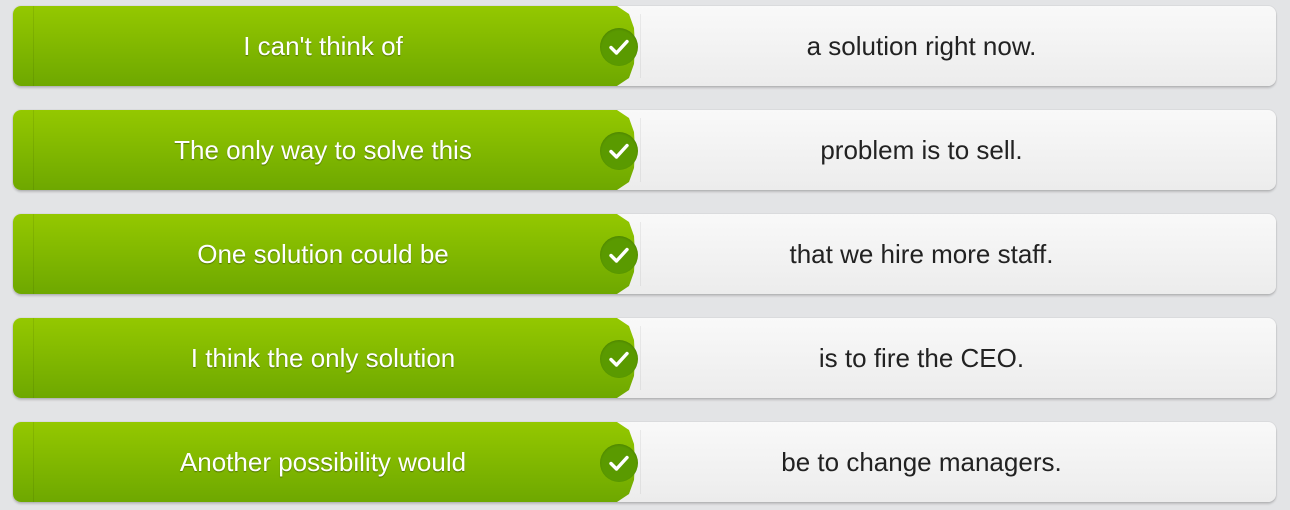 The height and width of the screenshot is (510, 1290). Describe the element at coordinates (323, 46) in the screenshot. I see `sentence-start-label: I can't think of` at that location.